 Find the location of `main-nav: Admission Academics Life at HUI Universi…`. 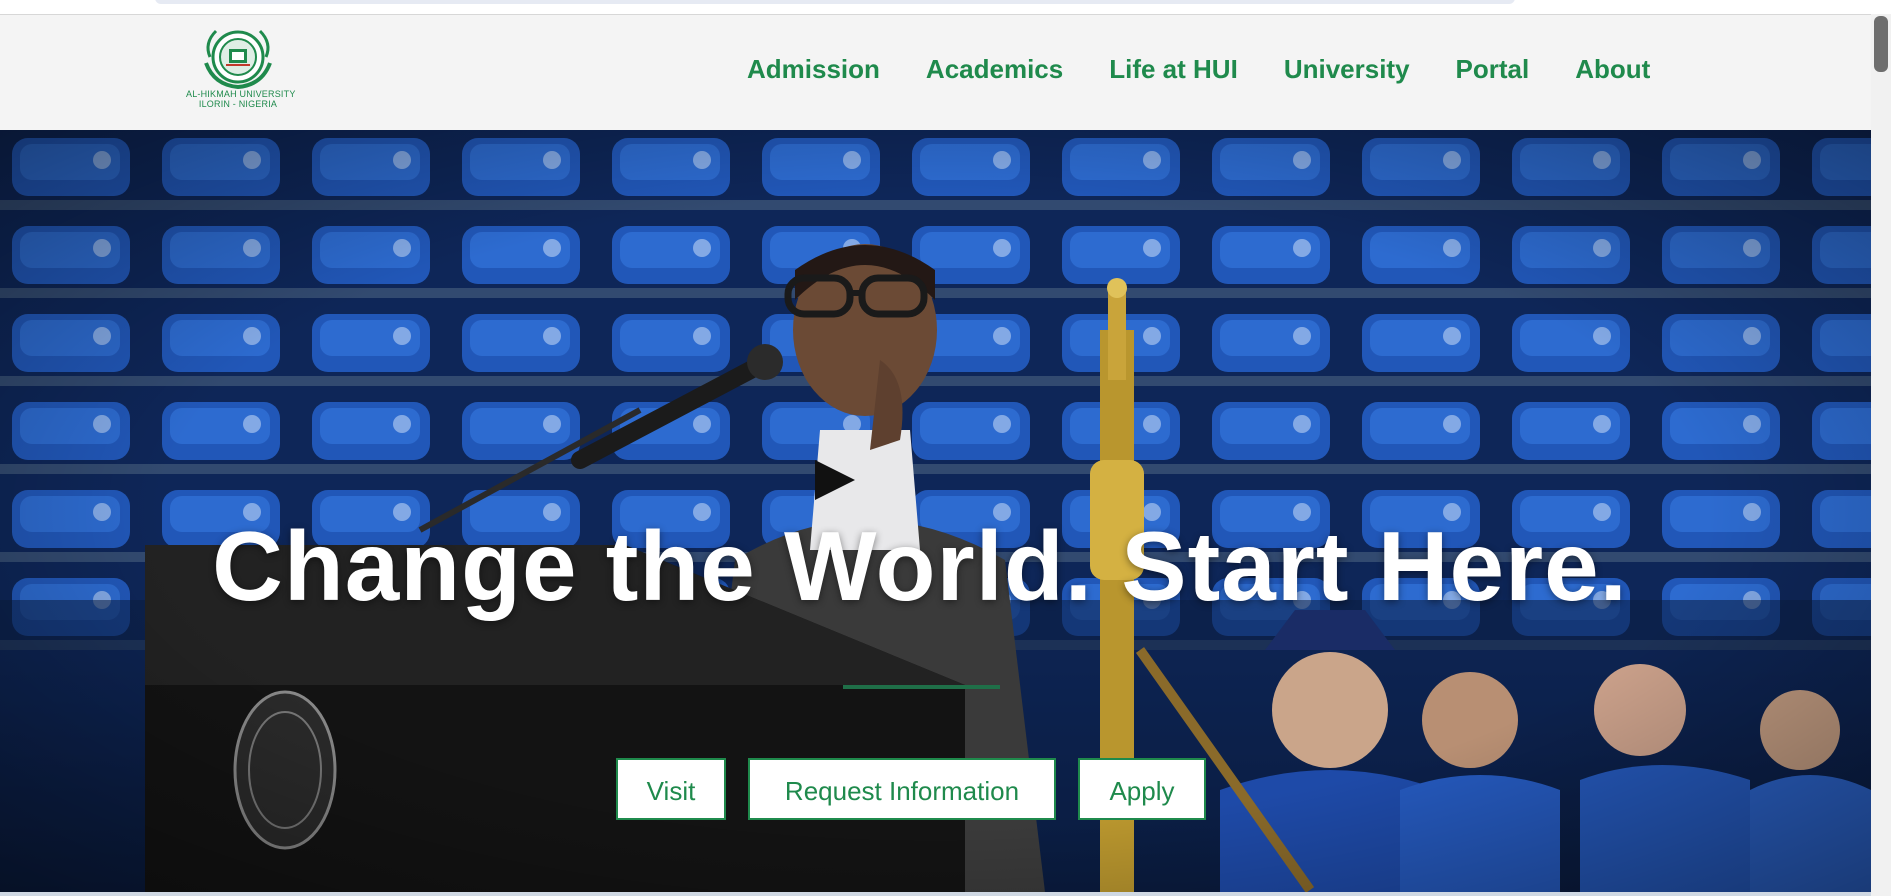

main-nav: Admission Academics Life at HUI Universi… is located at coordinates (1198, 69).